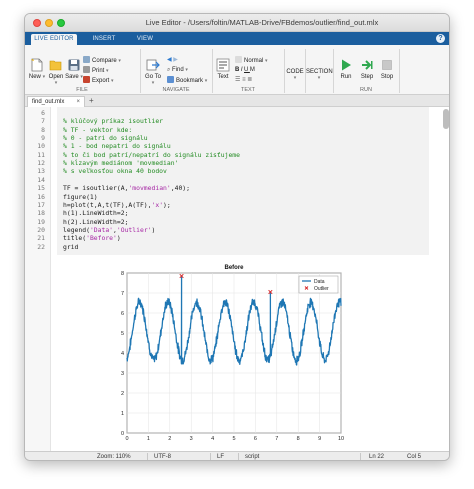 Image resolution: width=474 pixels, height=489 pixels. What do you see at coordinates (180, 188) in the screenshot?
I see `code-token: ,40);` at bounding box center [180, 188].